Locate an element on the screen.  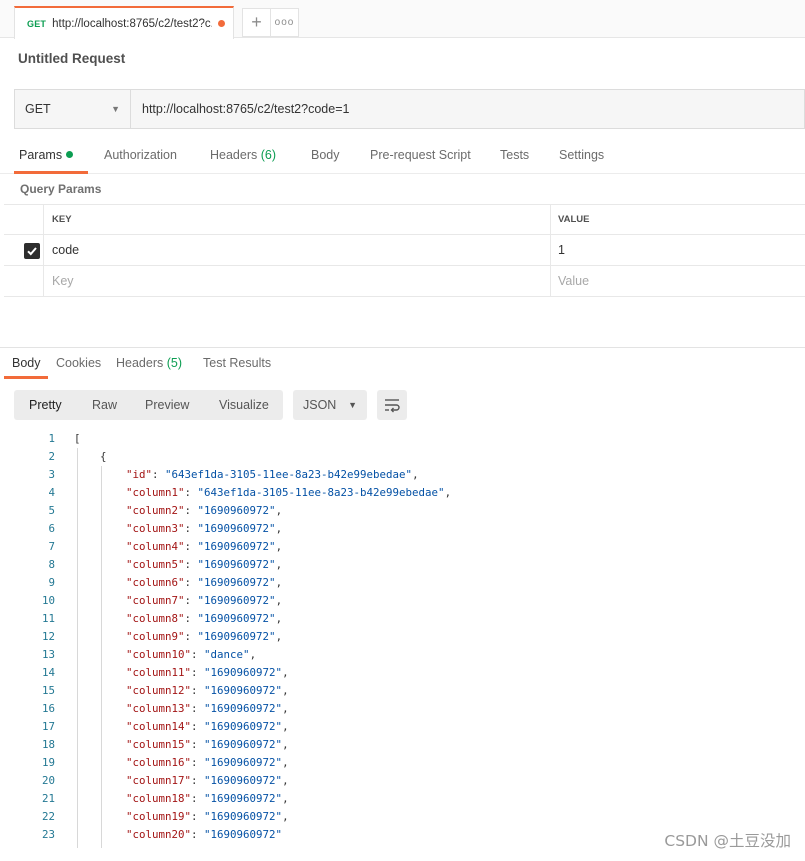
check-icon is located at coordinates (32, 251).